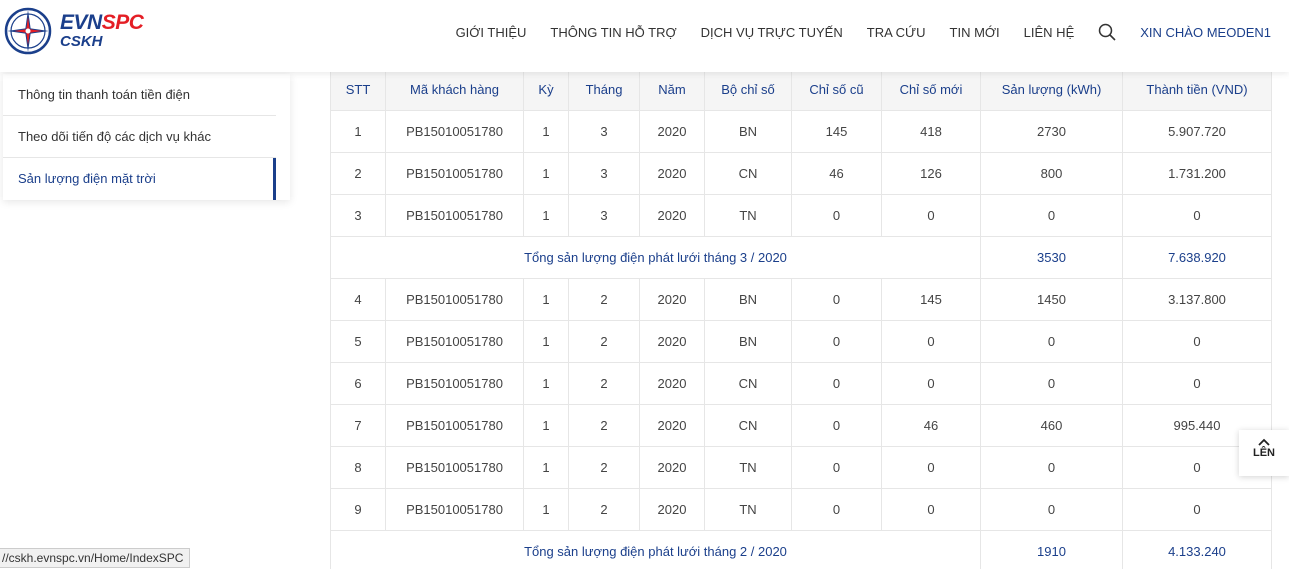 The width and height of the screenshot is (1289, 569). What do you see at coordinates (801, 173) in the screenshot?
I see `table-row: 2 PB15010051780 1 3 2020 CN 46 126 800 1.731.200` at bounding box center [801, 173].